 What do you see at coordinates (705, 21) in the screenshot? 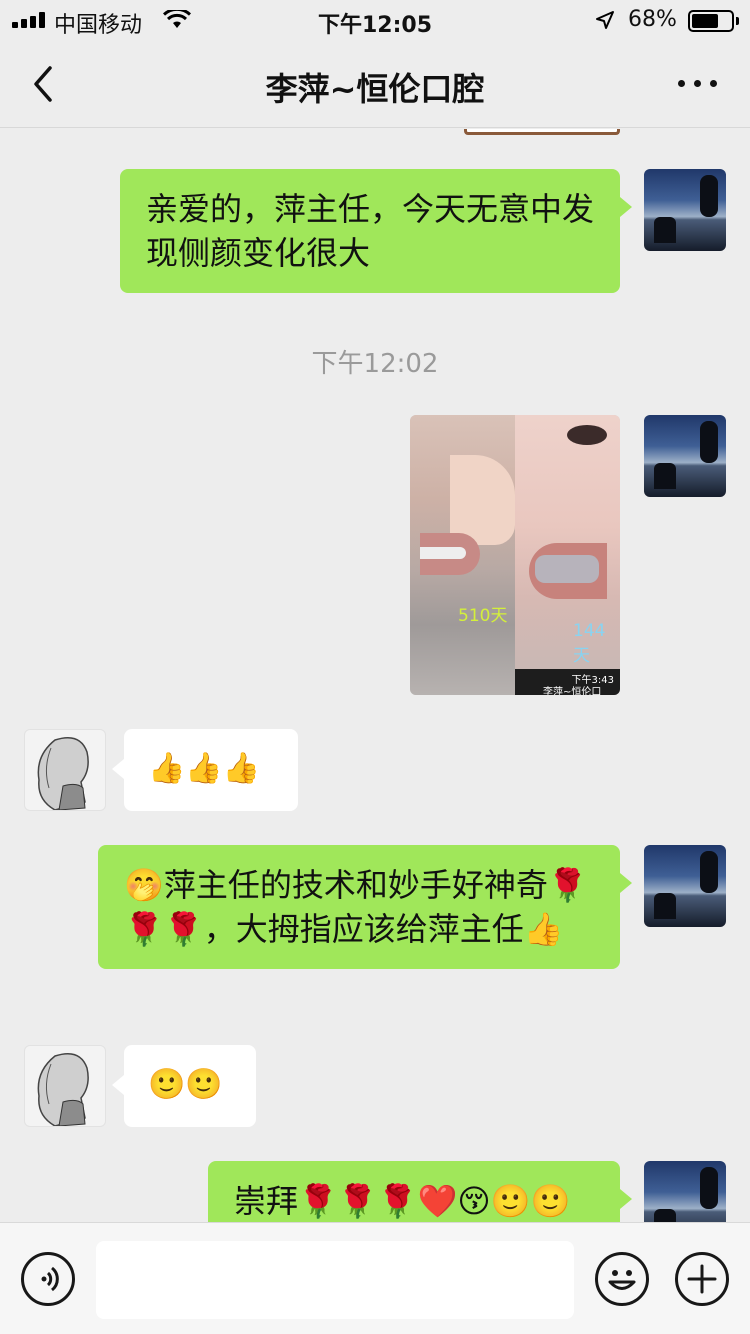
I see `battery-fill` at bounding box center [705, 21].